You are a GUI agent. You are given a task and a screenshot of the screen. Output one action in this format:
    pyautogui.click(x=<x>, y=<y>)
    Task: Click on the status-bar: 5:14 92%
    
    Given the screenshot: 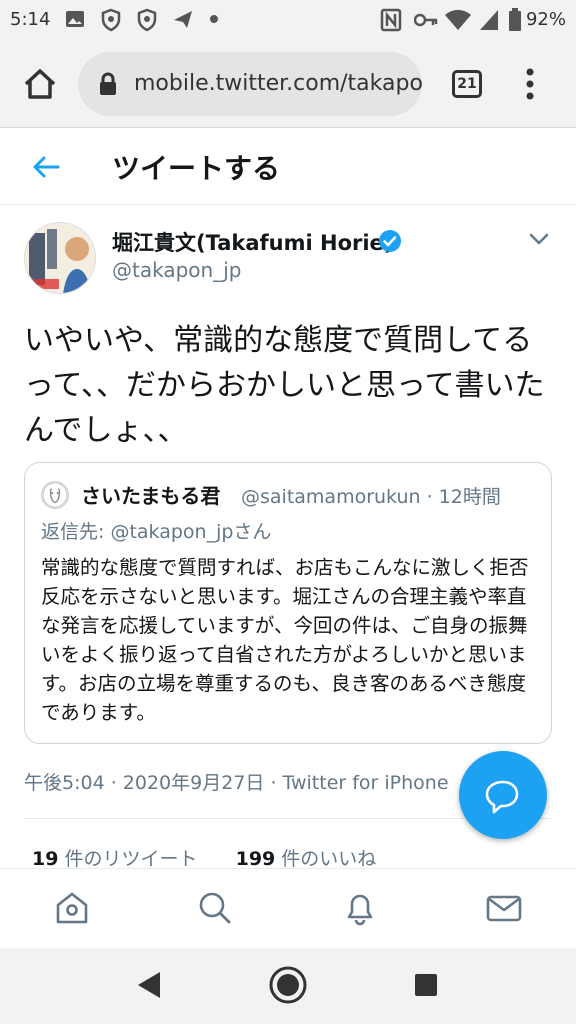 What is the action you would take?
    pyautogui.click(x=288, y=20)
    